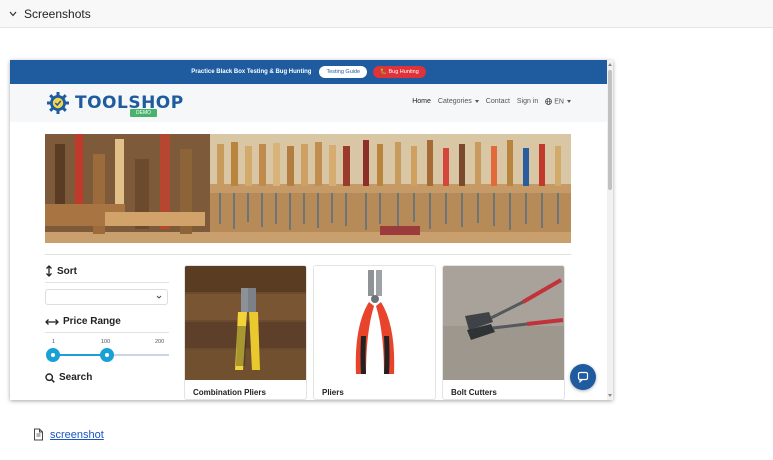 The image size is (773, 460). What do you see at coordinates (58, 103) in the screenshot?
I see `gear-logo-icon` at bounding box center [58, 103].